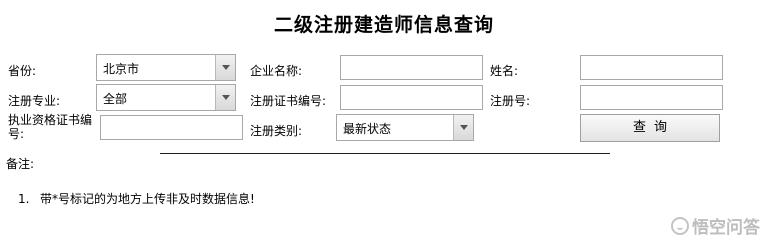  I want to click on notes-title: 备注:, so click(20, 164).